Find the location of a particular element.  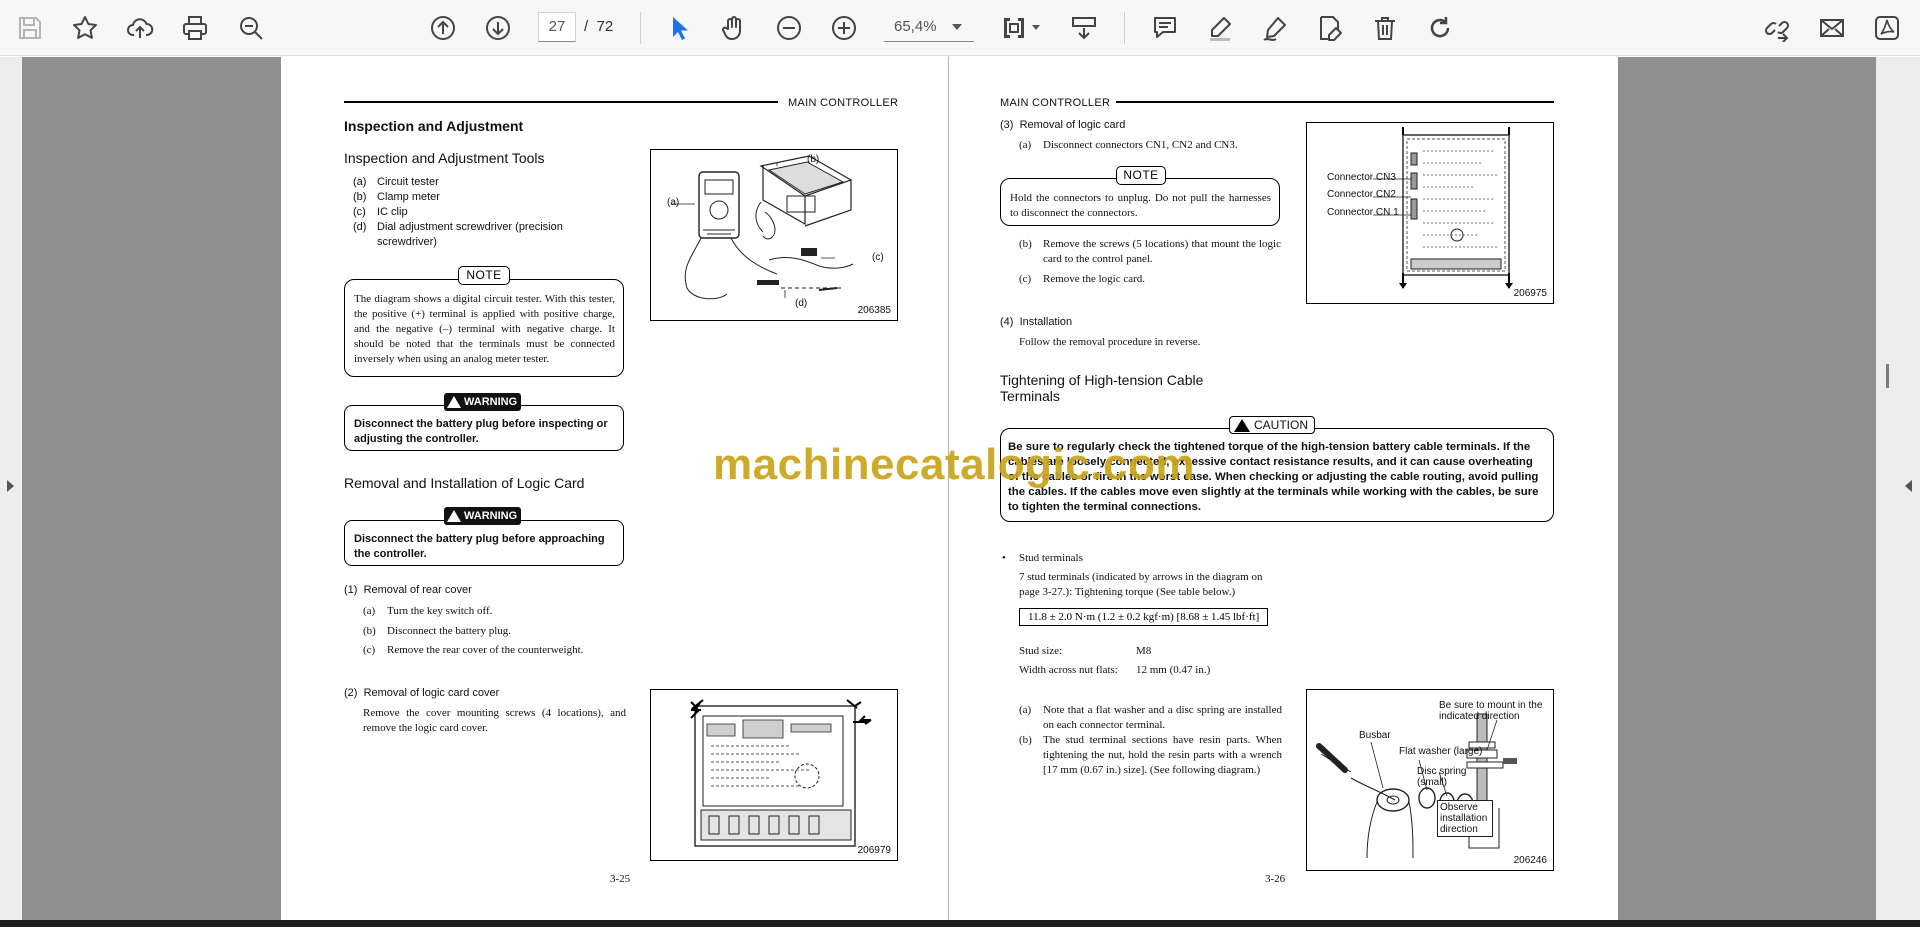

right-sidebar-toggle is located at coordinates (1909, 488).